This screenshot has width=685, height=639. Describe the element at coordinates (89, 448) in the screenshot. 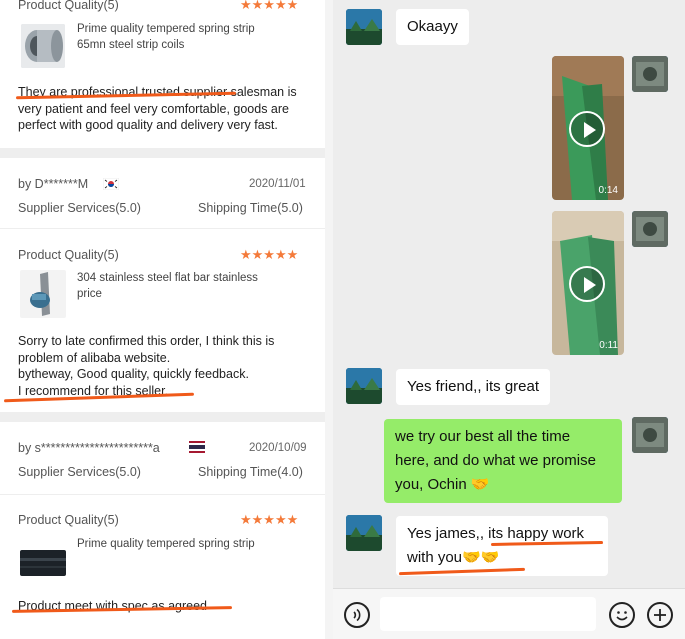

I see `buyer-name: by s***********************a` at that location.